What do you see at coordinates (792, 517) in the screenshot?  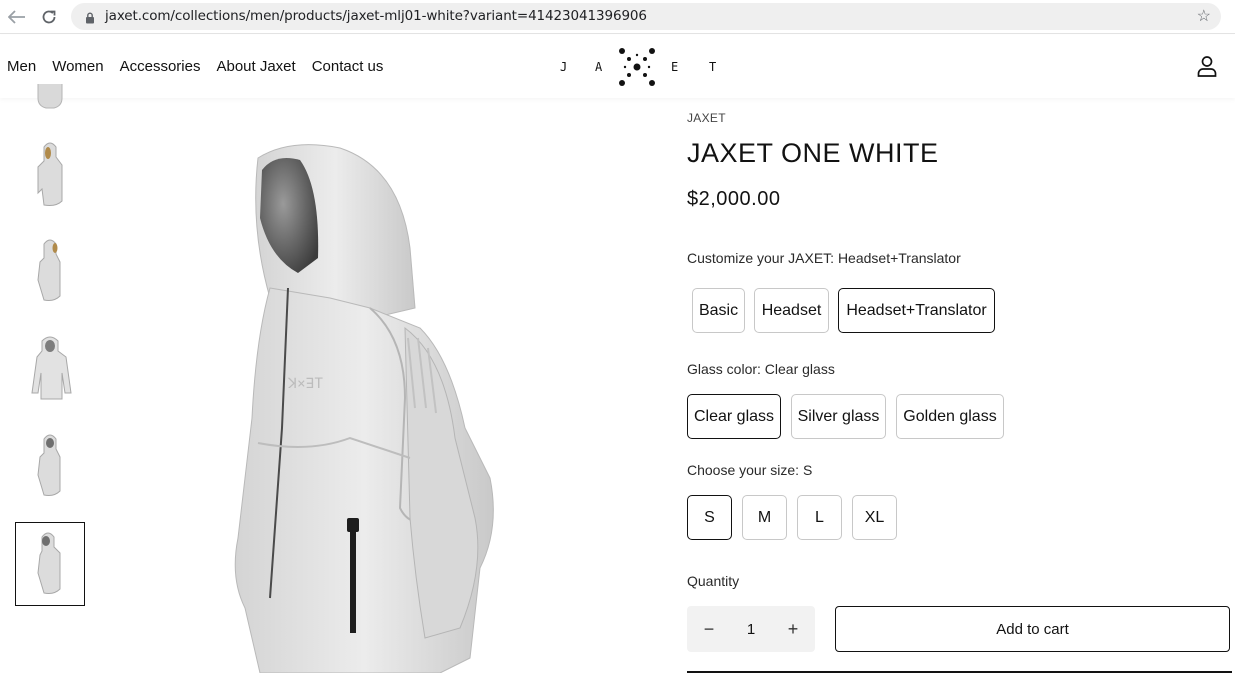 I see `size-options: S M L XL` at bounding box center [792, 517].